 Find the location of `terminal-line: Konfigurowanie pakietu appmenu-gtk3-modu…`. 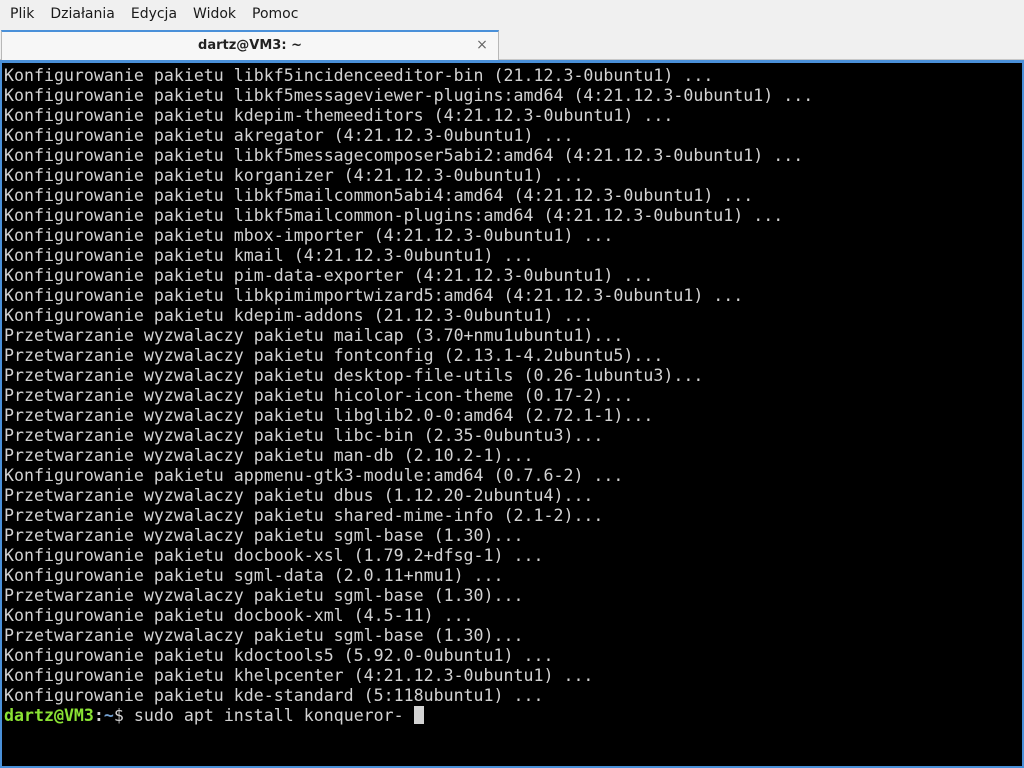

terminal-line: Konfigurowanie pakietu appmenu-gtk3-modu… is located at coordinates (314, 475).